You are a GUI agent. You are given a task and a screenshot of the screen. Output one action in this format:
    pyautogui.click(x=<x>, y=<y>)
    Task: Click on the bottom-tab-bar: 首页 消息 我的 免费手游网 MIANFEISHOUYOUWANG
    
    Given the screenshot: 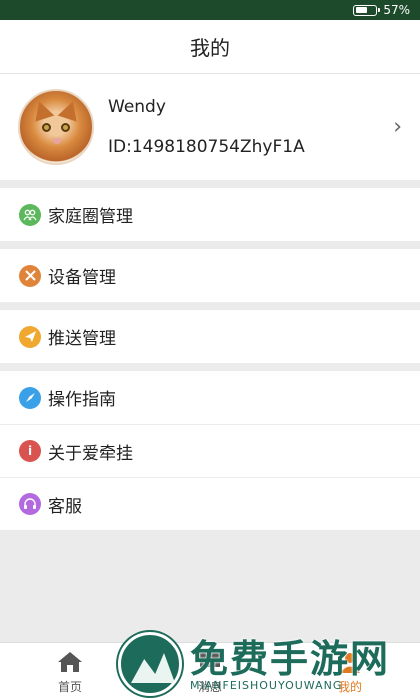 What is the action you would take?
    pyautogui.click(x=210, y=666)
    